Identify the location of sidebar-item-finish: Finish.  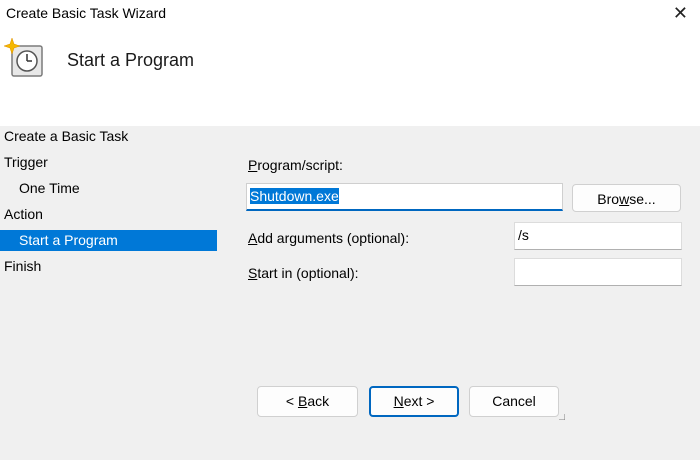
(108, 266).